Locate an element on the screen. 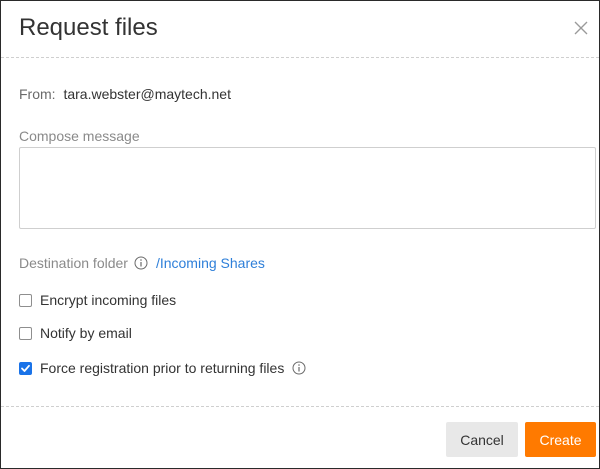 The height and width of the screenshot is (469, 600). create-button: Create is located at coordinates (560, 439).